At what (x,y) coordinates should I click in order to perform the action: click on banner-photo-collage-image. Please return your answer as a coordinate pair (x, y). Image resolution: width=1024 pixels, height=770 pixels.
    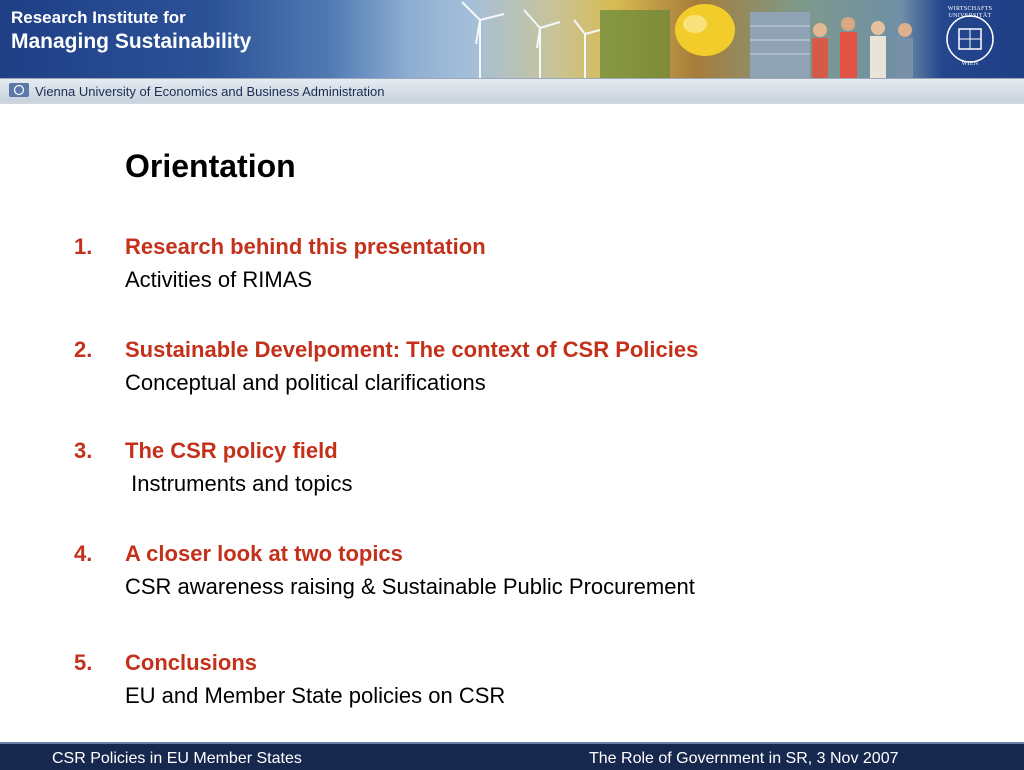
    Looking at the image, I should click on (687, 39).